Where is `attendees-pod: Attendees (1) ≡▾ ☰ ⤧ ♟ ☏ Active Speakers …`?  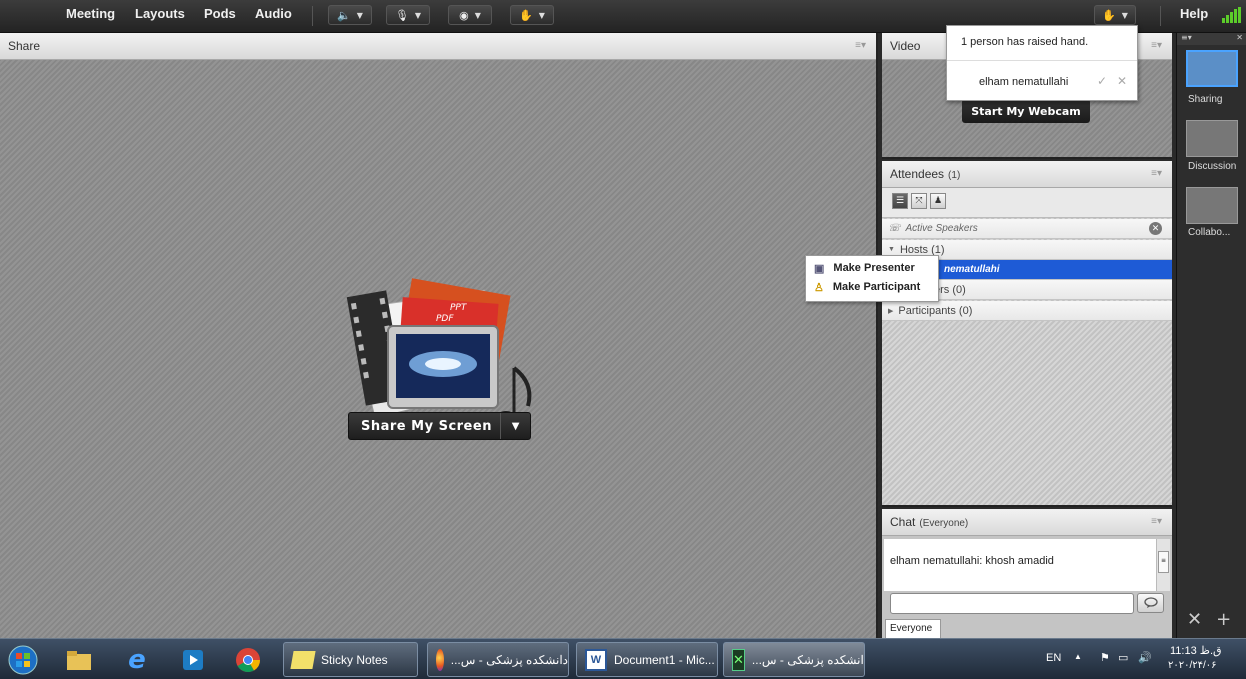 attendees-pod: Attendees (1) ≡▾ ☰ ⤧ ♟ ☏ Active Speakers … is located at coordinates (1027, 334).